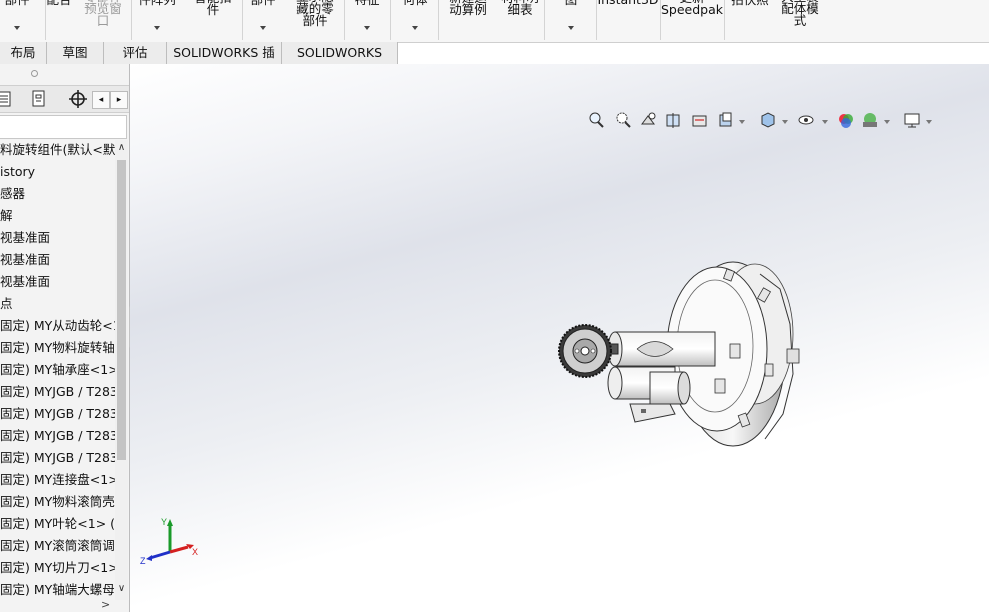 This screenshot has height=612, width=989. What do you see at coordinates (468, 21) in the screenshot?
I see `ribbon-group-9: 新建运 动算例` at bounding box center [468, 21].